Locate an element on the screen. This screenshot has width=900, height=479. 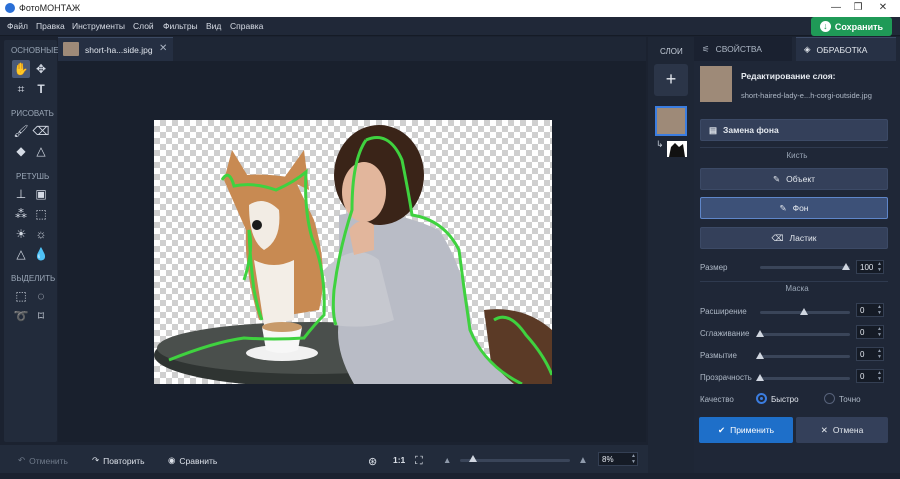
ellipse-select-tool: ◌ is located at coordinates (41, 296).